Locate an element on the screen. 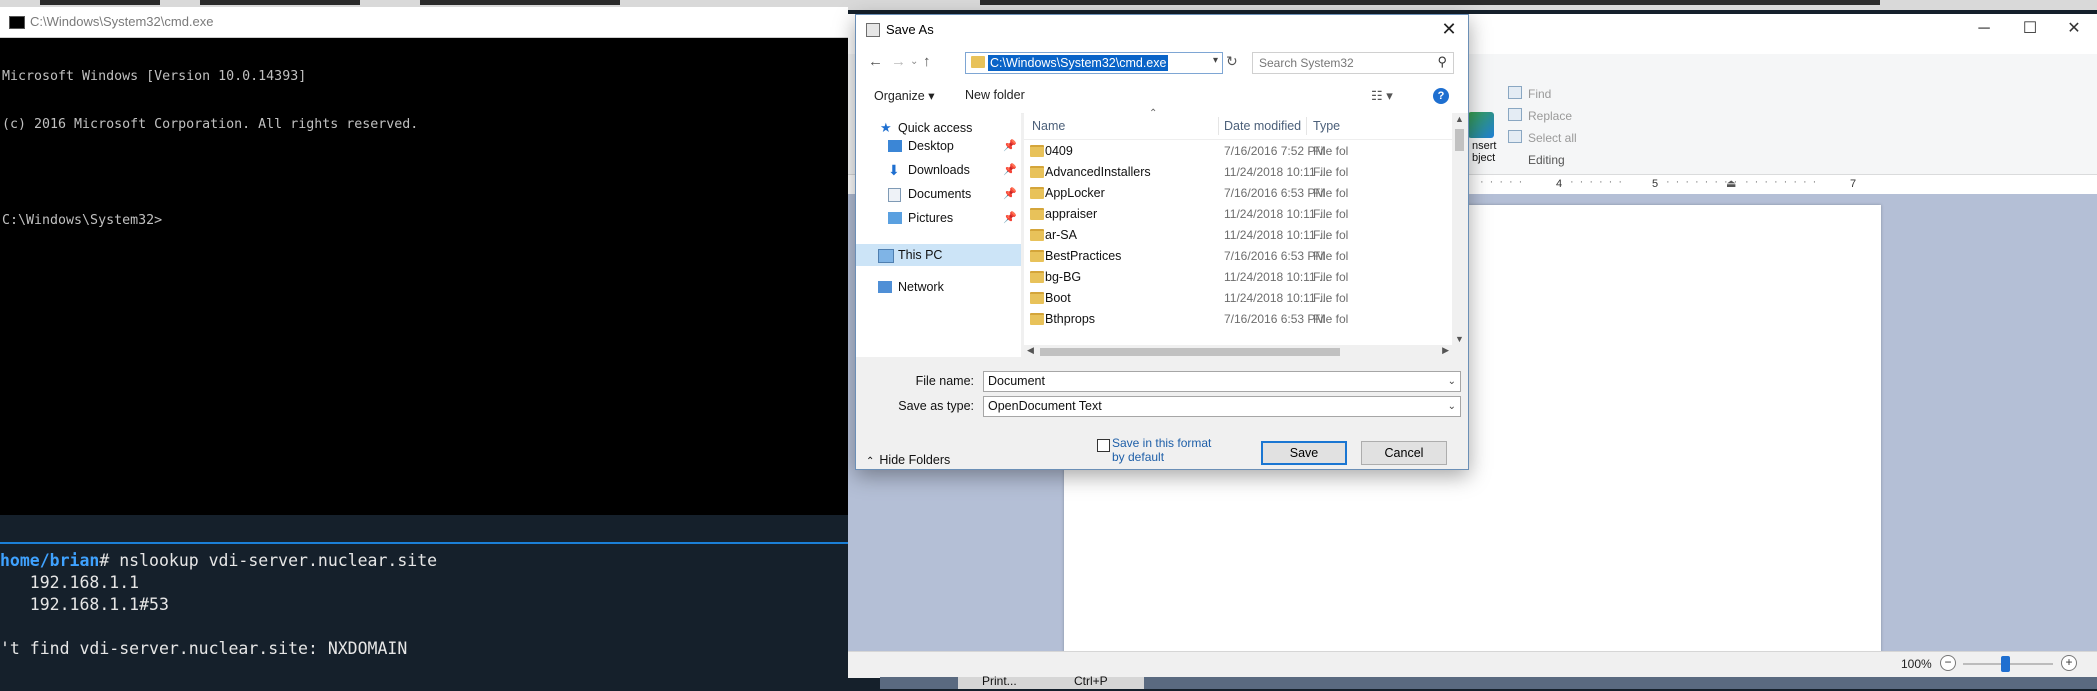 The image size is (2097, 691). insert-object-label-1: nsert is located at coordinates (1484, 146).